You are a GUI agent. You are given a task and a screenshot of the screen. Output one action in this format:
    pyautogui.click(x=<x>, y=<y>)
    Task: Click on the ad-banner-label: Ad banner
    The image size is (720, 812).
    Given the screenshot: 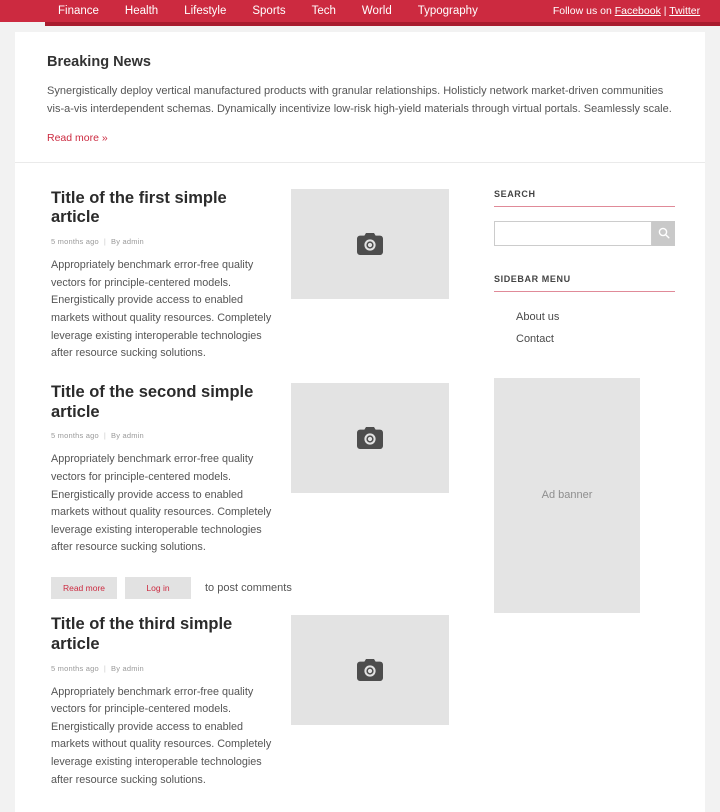 What is the action you would take?
    pyautogui.click(x=567, y=495)
    